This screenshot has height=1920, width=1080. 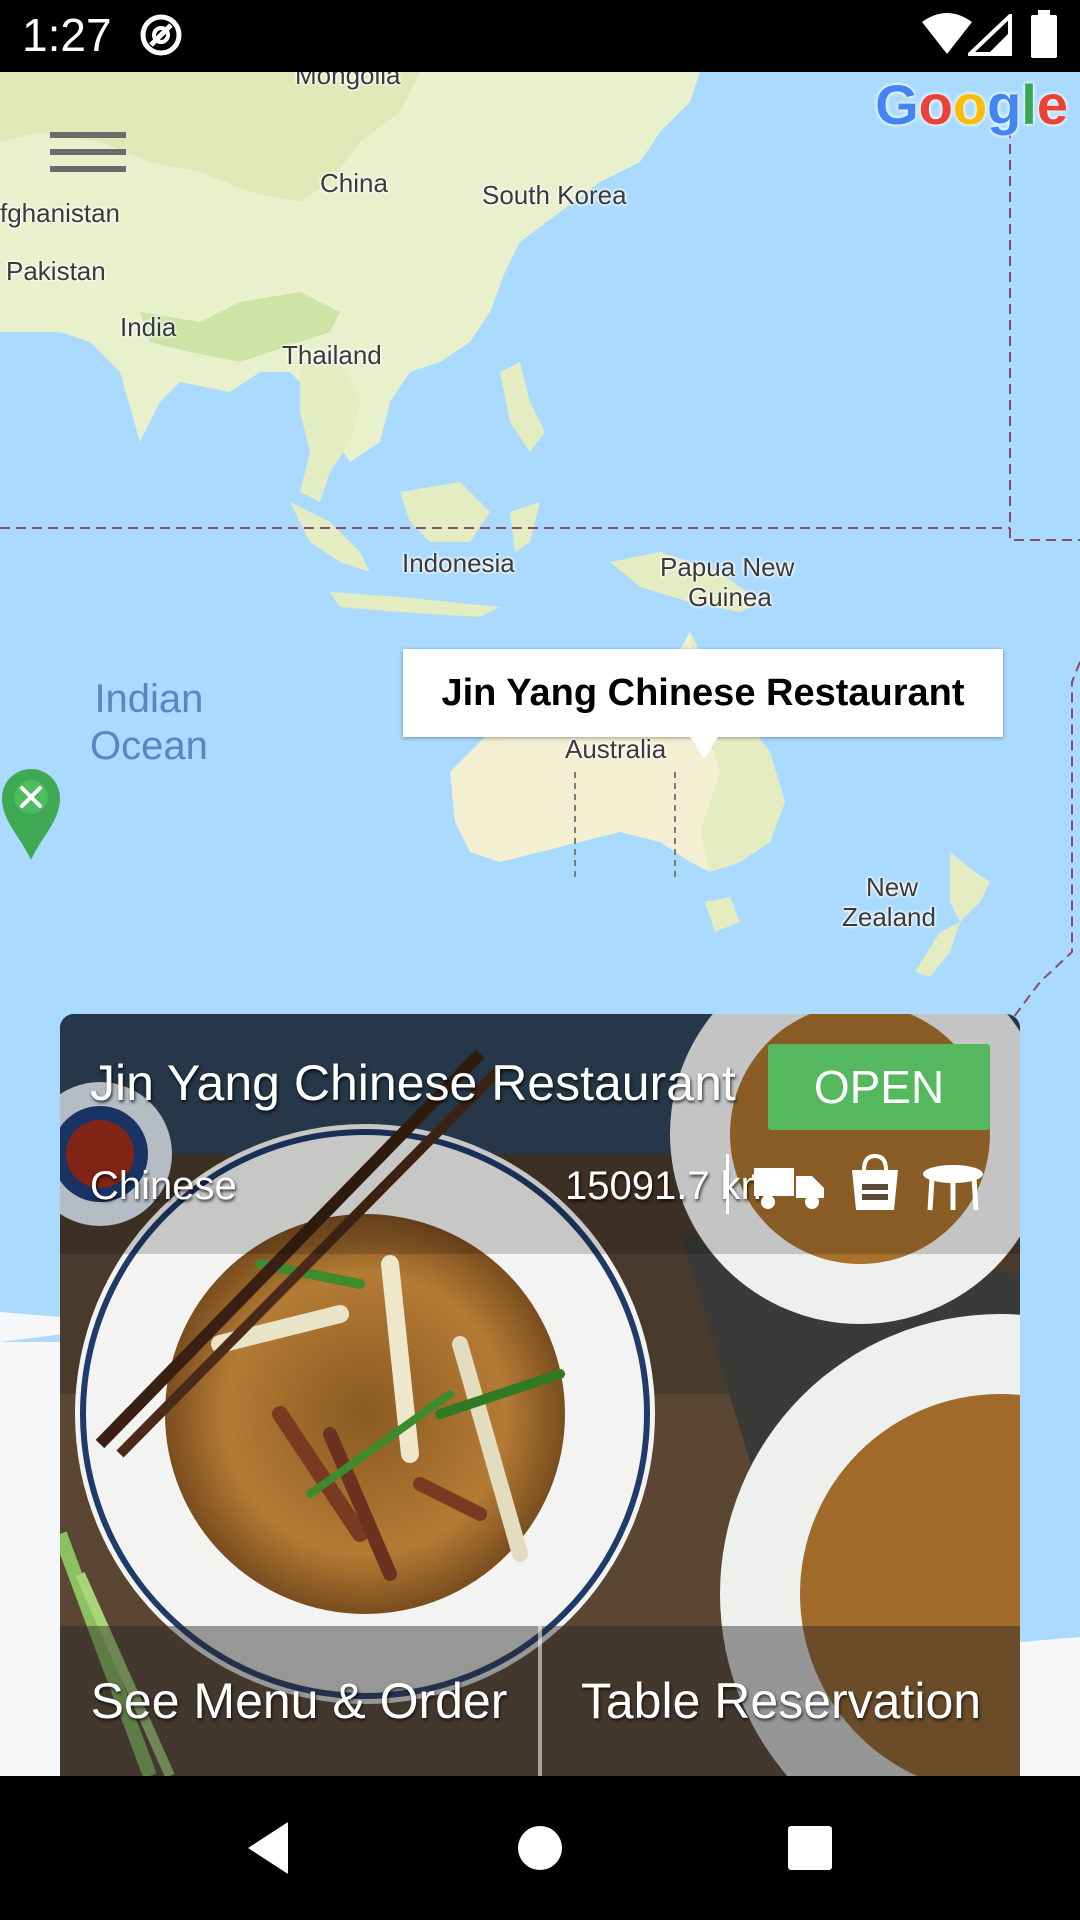 What do you see at coordinates (540, 36) in the screenshot?
I see `status-bar: 1:27` at bounding box center [540, 36].